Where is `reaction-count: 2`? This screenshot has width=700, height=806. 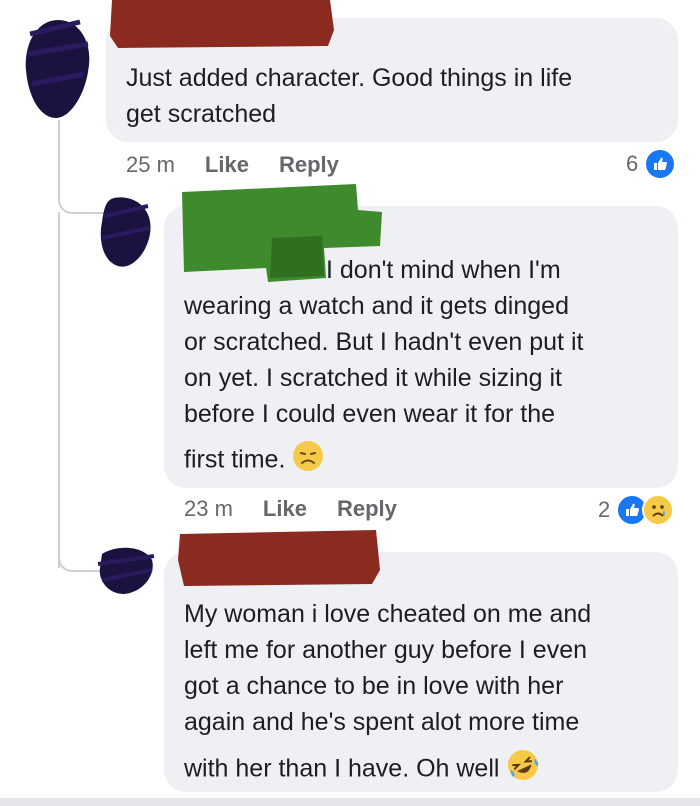 reaction-count: 2 is located at coordinates (604, 509).